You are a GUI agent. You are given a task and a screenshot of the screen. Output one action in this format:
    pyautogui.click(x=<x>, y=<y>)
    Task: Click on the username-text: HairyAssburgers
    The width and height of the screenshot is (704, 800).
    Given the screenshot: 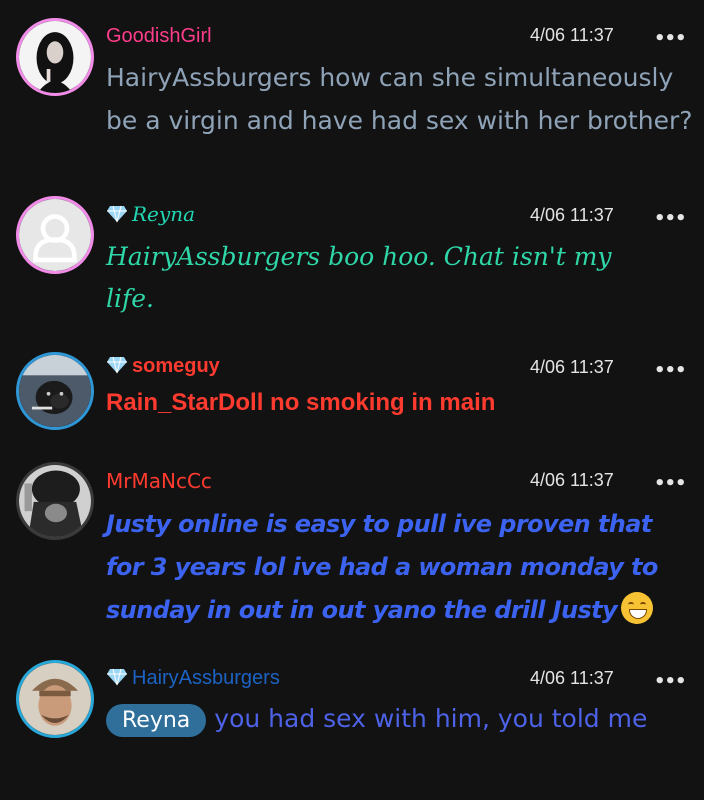 What is the action you would take?
    pyautogui.click(x=206, y=678)
    